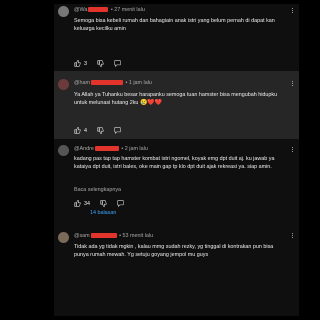  I want to click on like-count: 3, so click(85, 63).